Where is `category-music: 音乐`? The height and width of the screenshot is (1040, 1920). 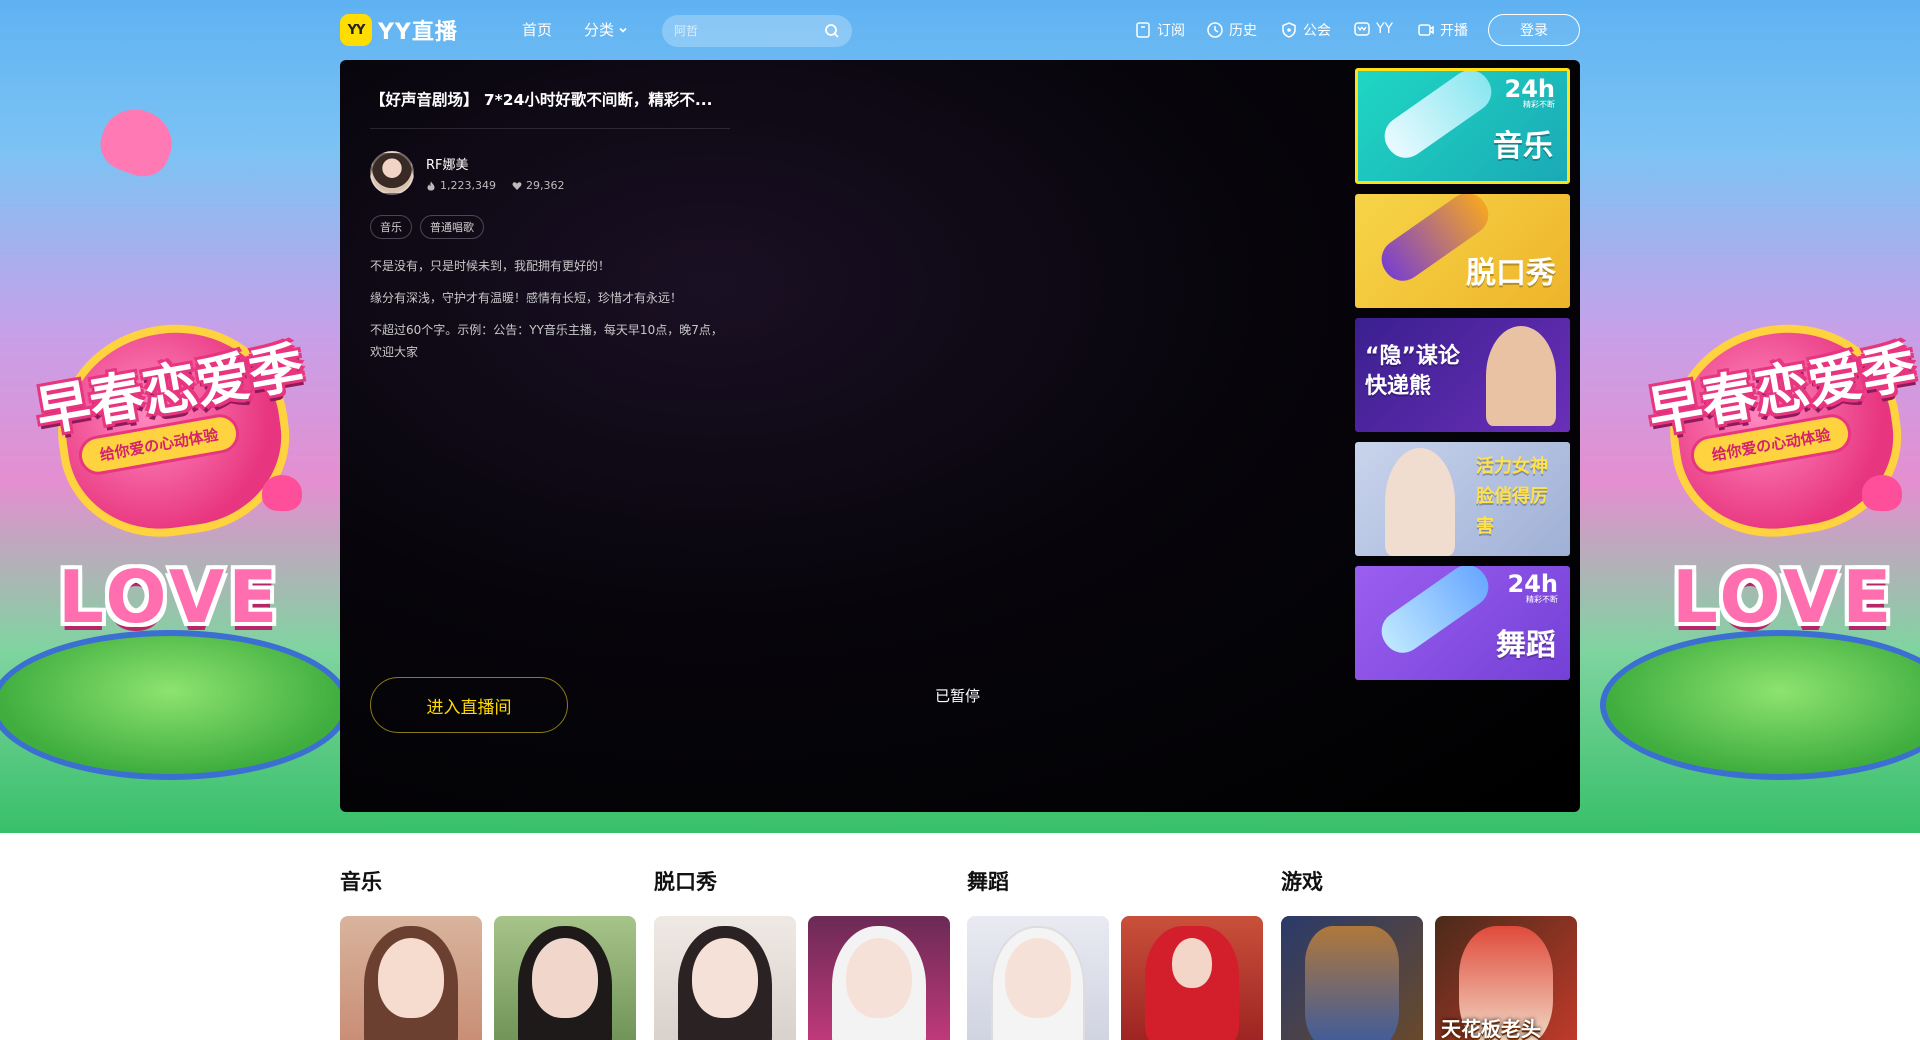
category-music: 音乐 is located at coordinates (490, 953).